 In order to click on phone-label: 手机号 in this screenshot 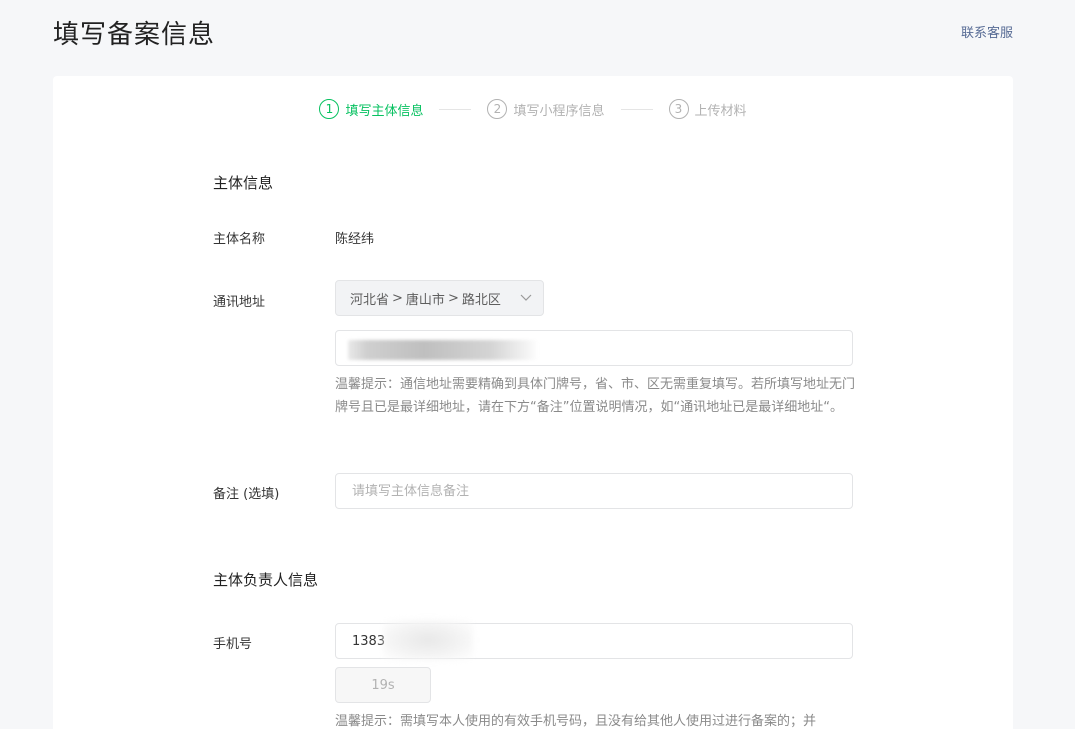, I will do `click(233, 644)`.